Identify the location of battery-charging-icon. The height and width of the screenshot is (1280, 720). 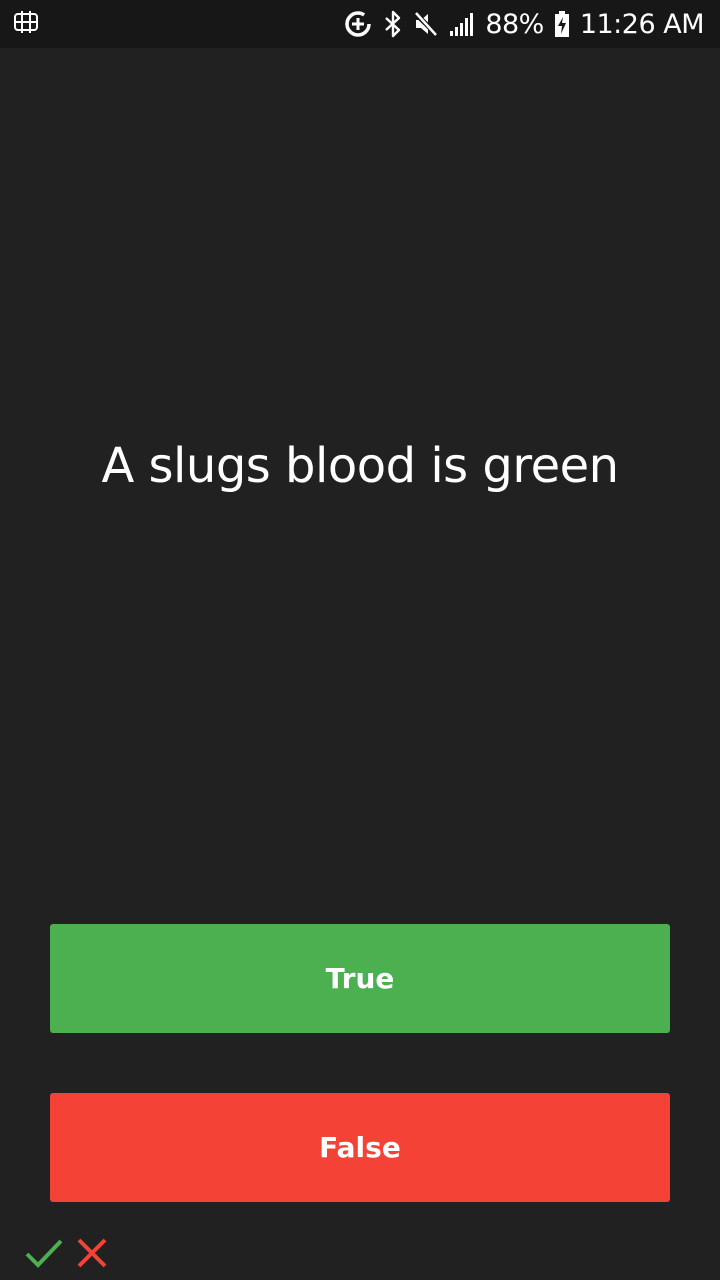
(562, 24).